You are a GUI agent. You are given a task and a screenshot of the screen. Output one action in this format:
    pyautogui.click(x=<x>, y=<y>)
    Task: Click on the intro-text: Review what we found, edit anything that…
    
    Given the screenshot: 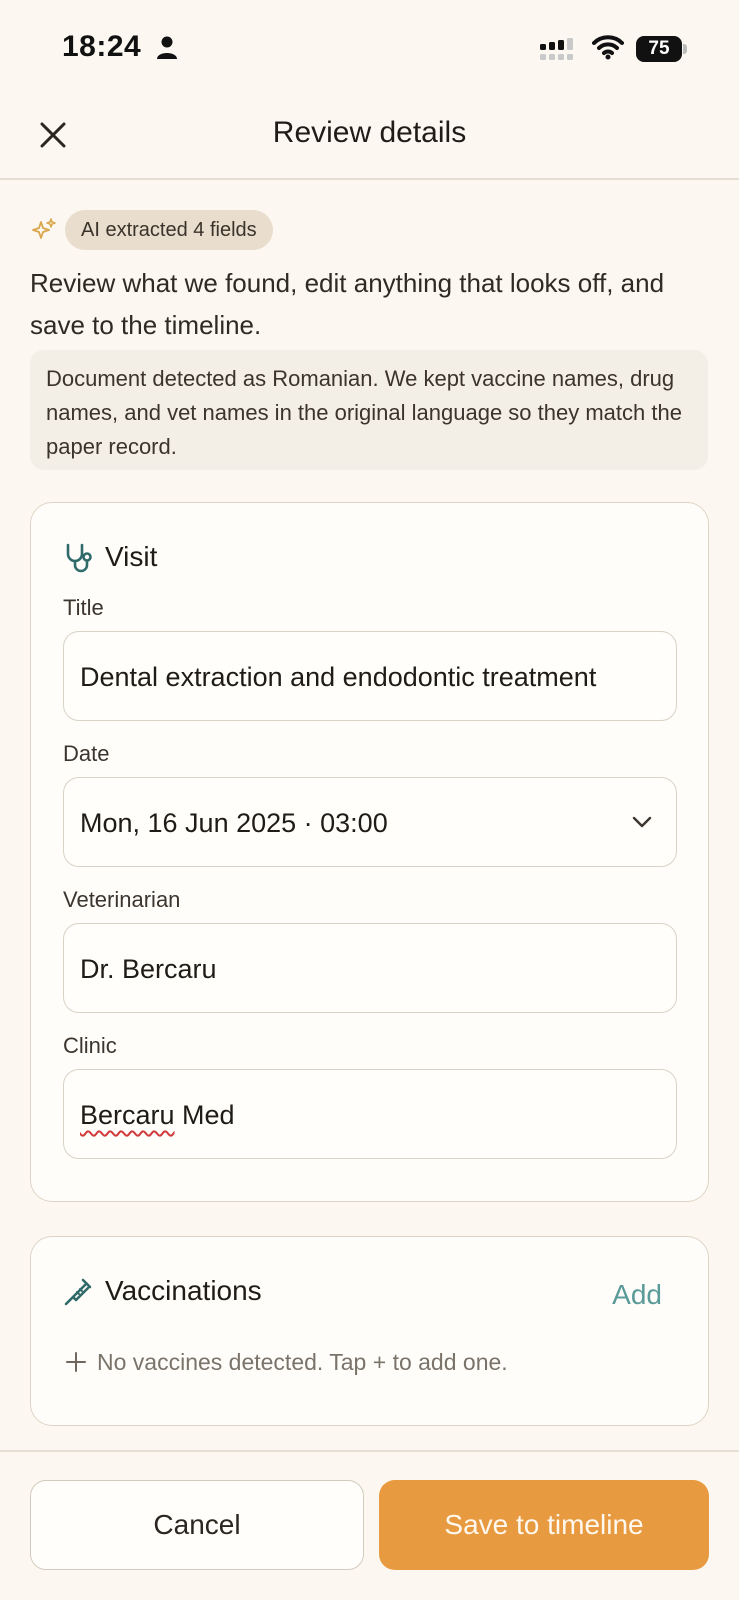 What is the action you would take?
    pyautogui.click(x=347, y=304)
    